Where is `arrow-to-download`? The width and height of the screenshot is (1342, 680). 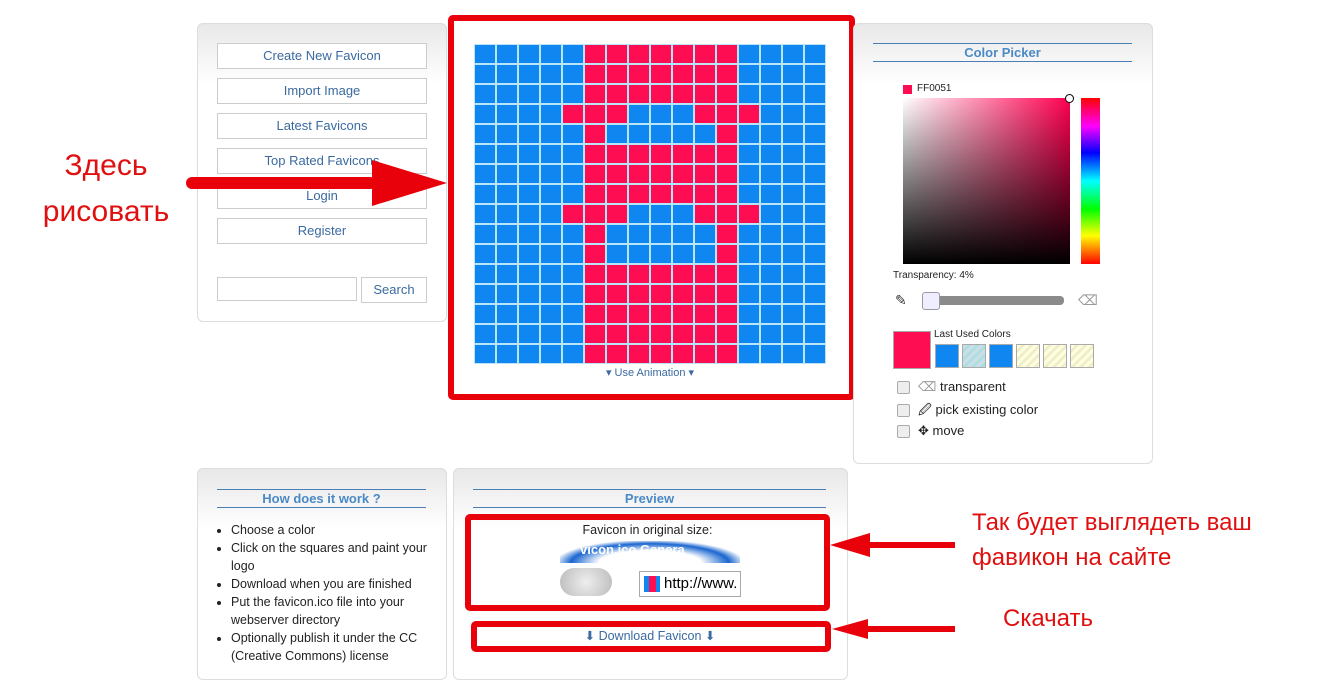
arrow-to-download is located at coordinates (910, 629).